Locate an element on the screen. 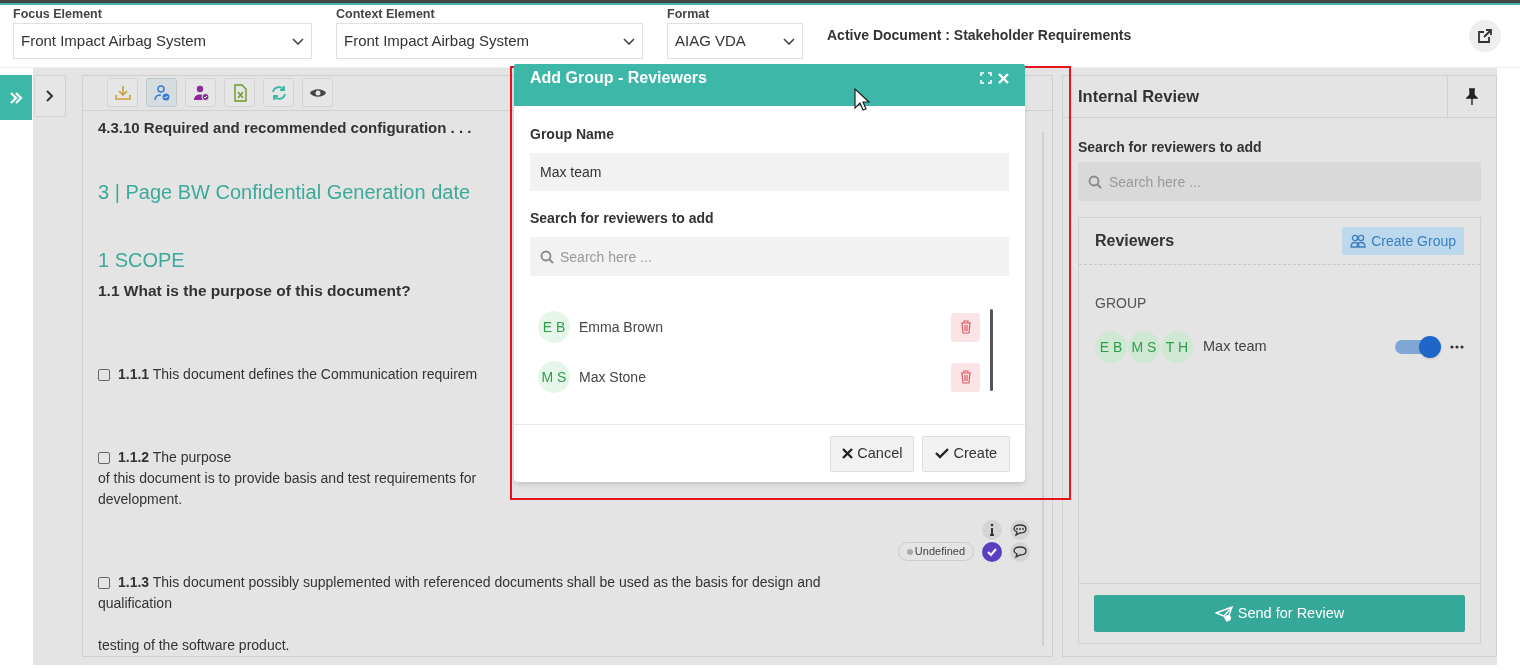 The width and height of the screenshot is (1520, 670). card-title: Reviewers is located at coordinates (1135, 241).